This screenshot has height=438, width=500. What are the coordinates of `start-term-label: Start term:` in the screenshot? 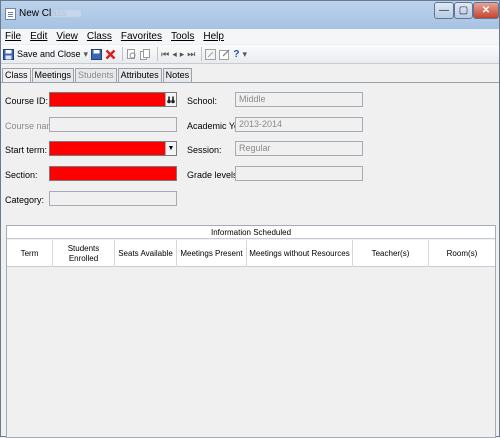 It's located at (26, 150).